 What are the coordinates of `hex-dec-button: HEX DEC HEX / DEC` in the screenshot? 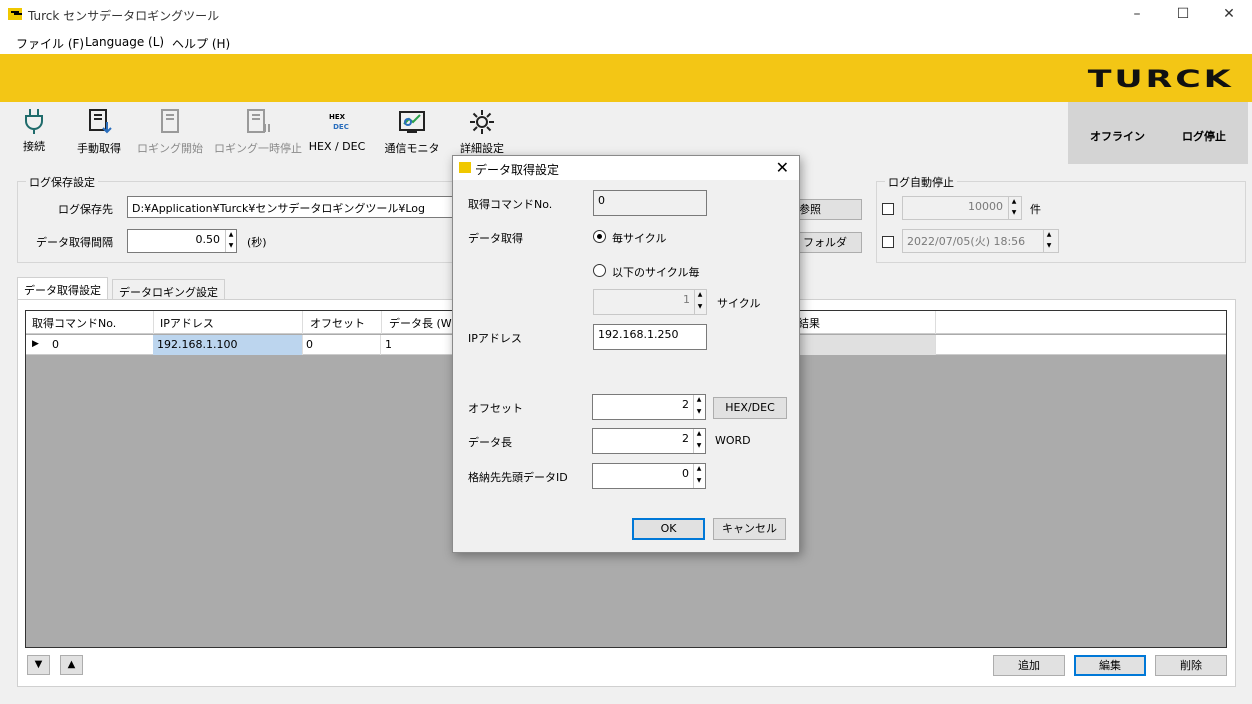 It's located at (337, 130).